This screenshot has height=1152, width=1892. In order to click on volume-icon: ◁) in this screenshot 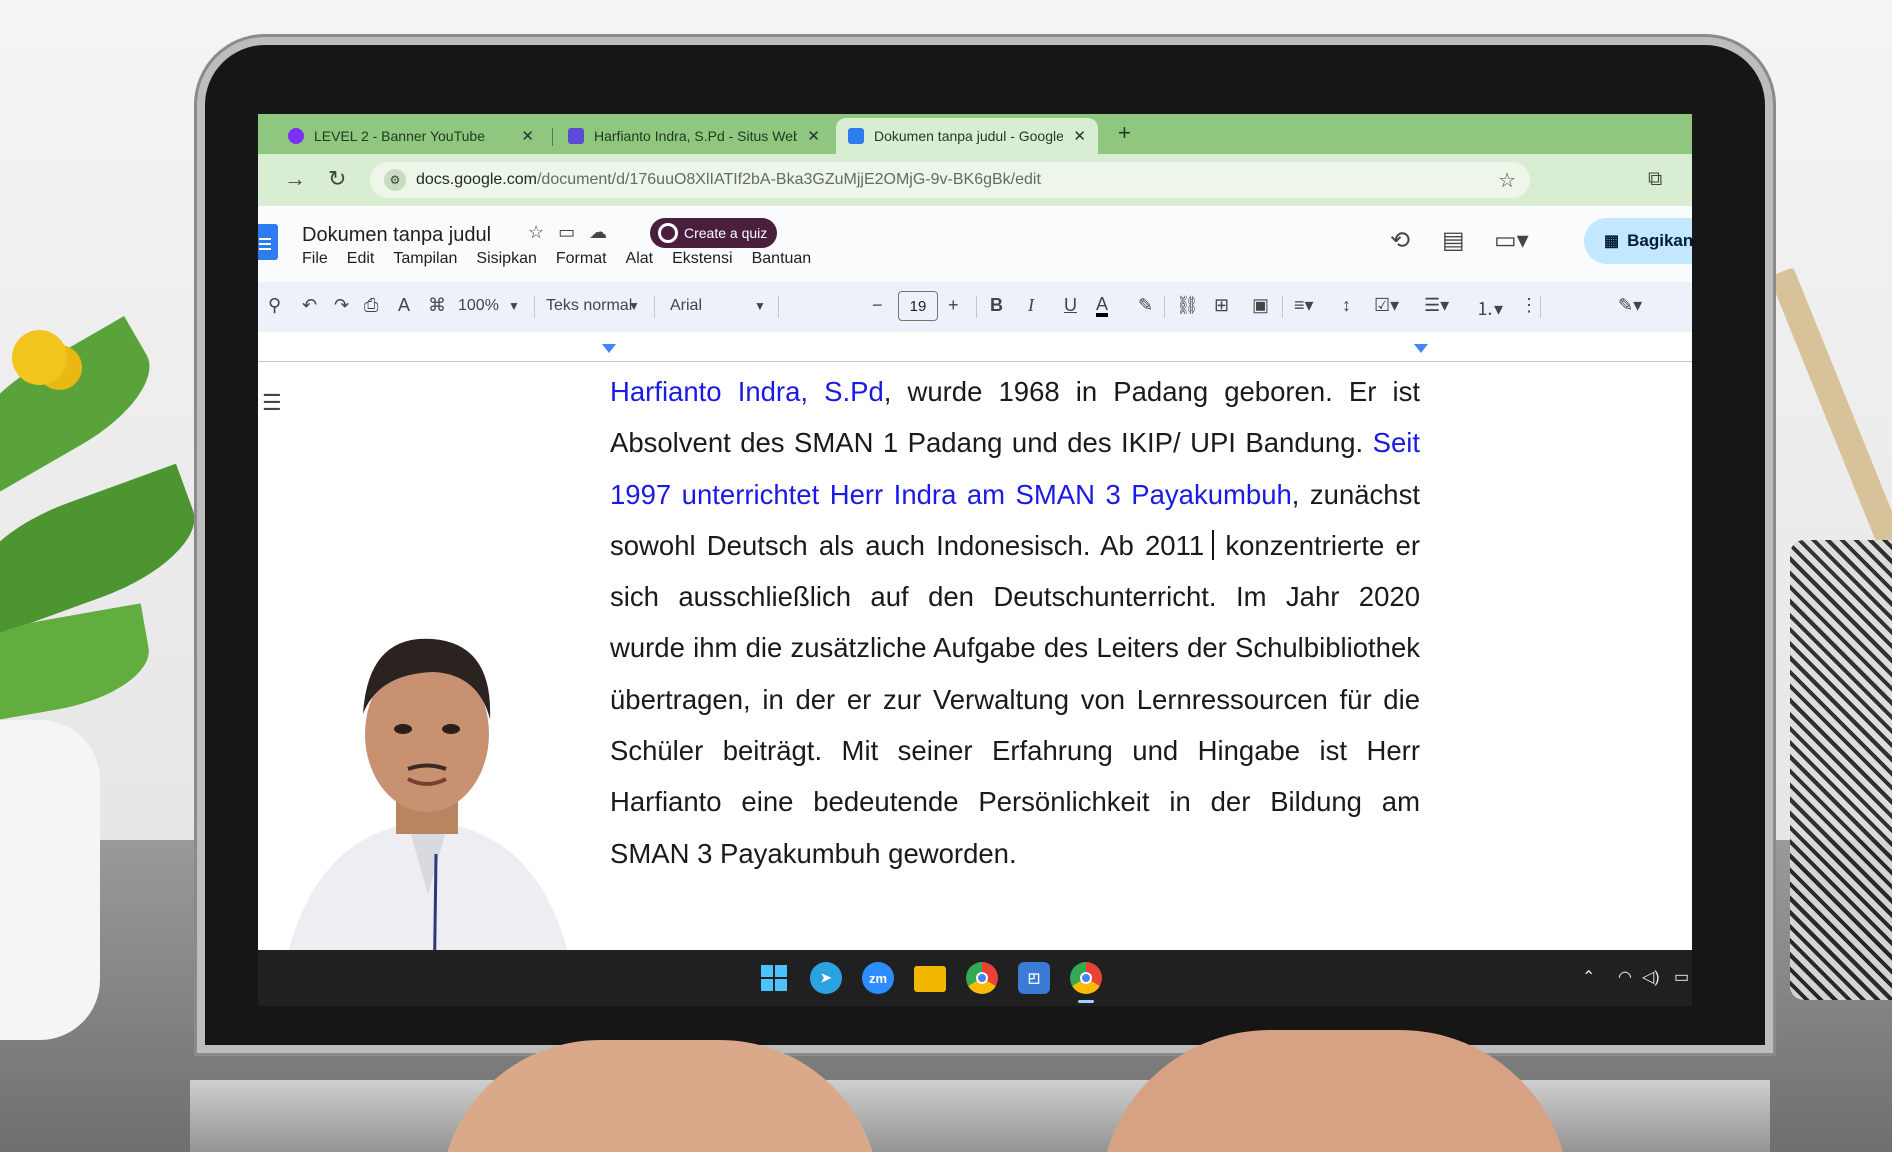, I will do `click(1651, 977)`.